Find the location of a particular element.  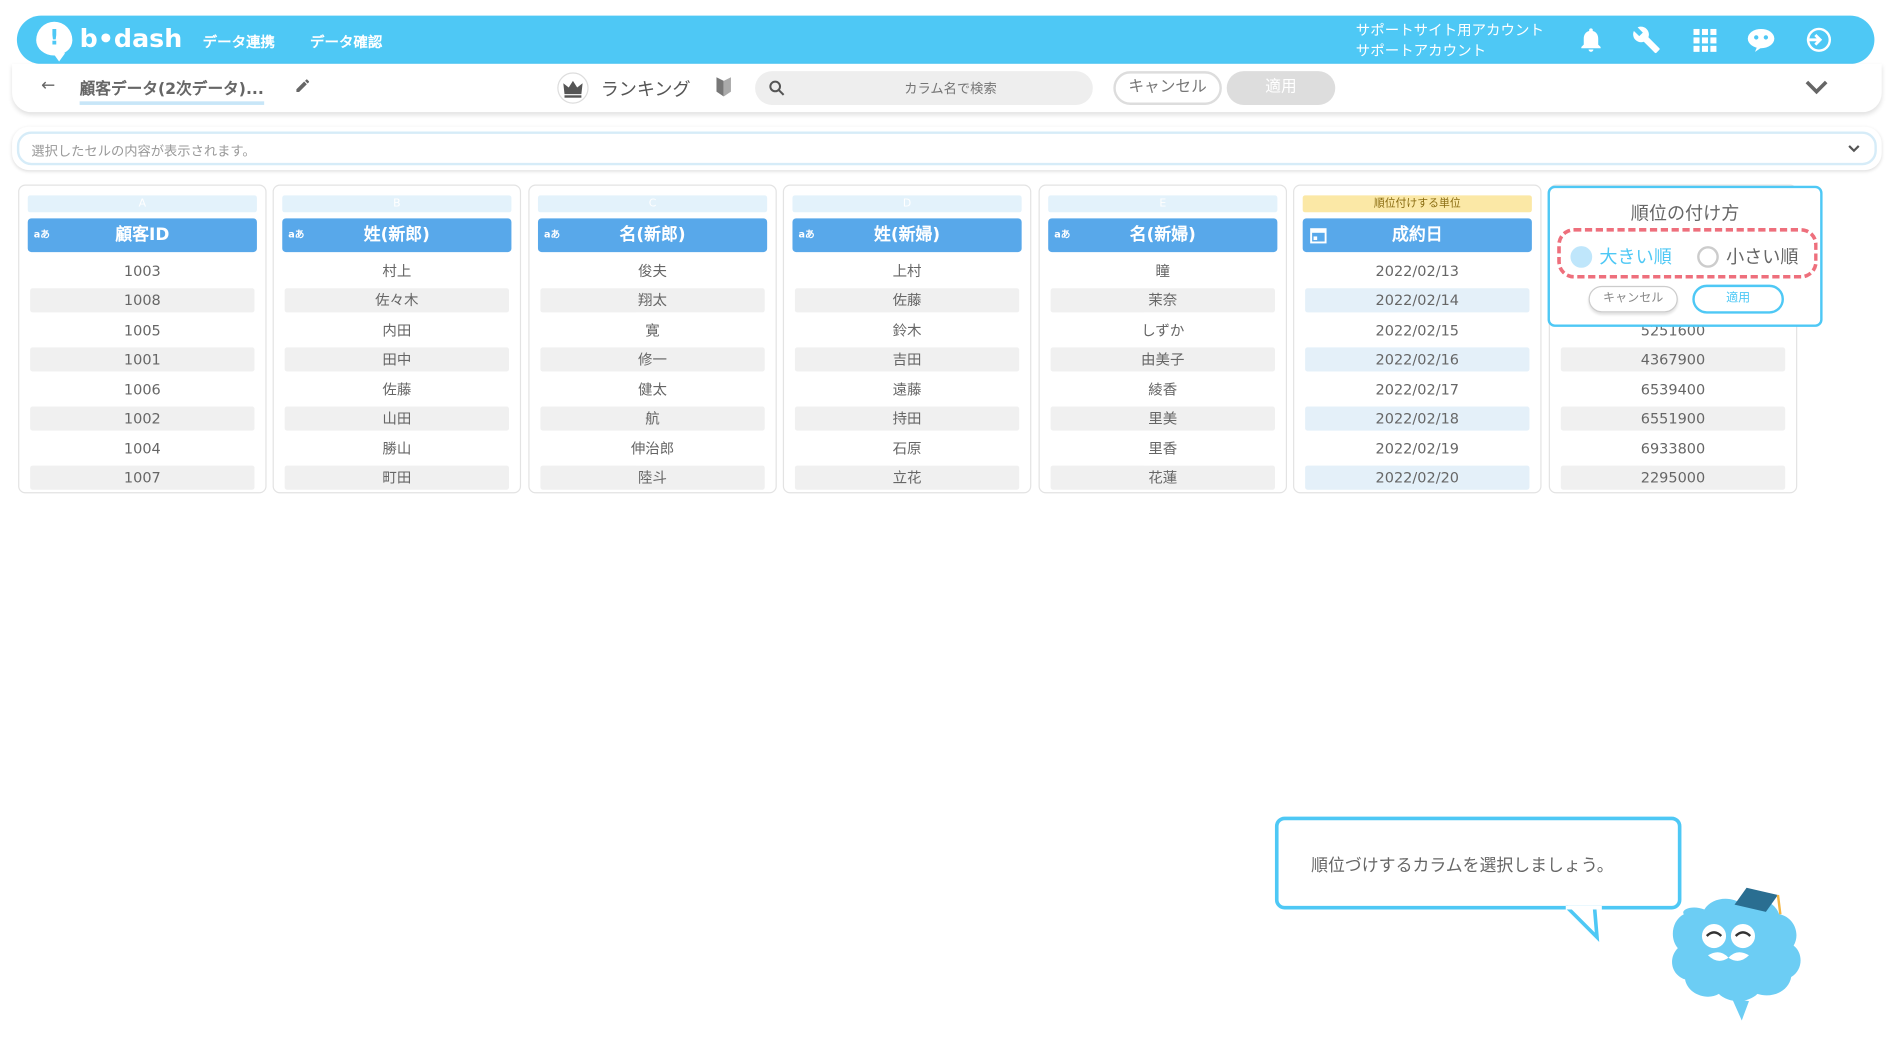

radio-ascending-dot is located at coordinates (1708, 256).